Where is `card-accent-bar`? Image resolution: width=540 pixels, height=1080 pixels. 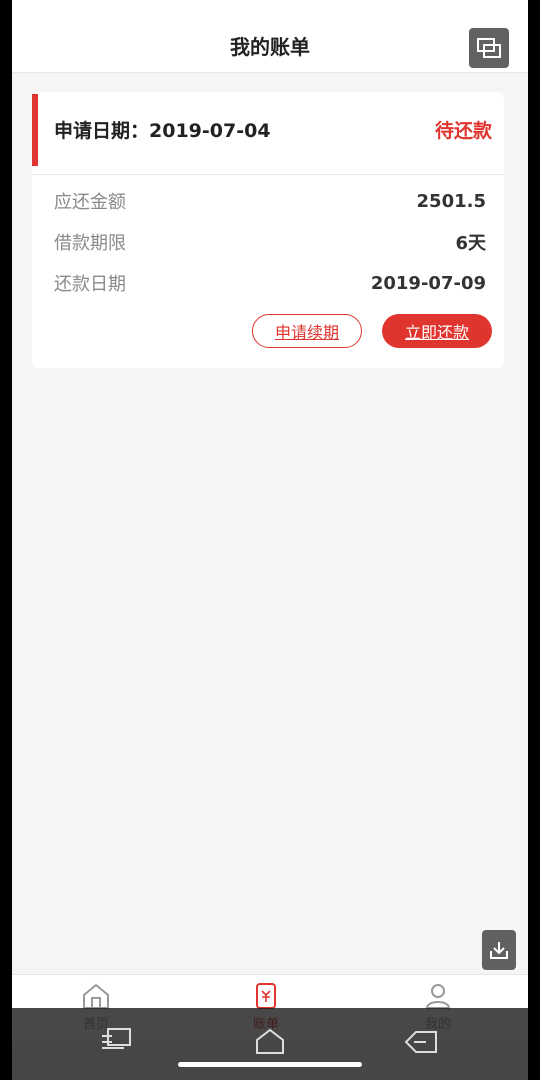 card-accent-bar is located at coordinates (35, 130).